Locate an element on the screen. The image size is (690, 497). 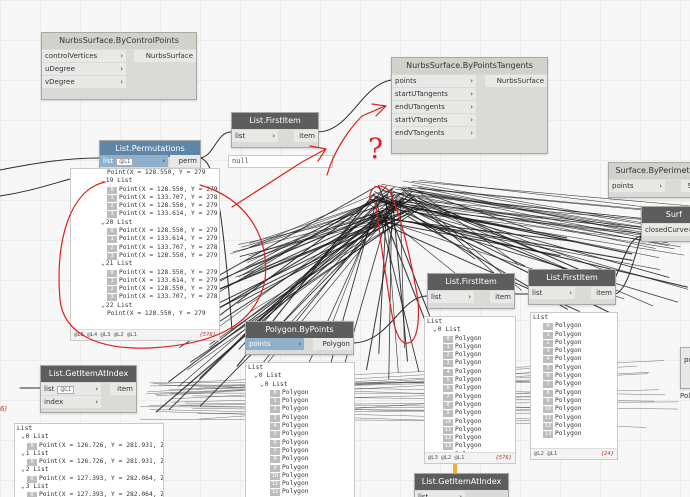
annotation-arrow-stroke is located at coordinates (279, 178).